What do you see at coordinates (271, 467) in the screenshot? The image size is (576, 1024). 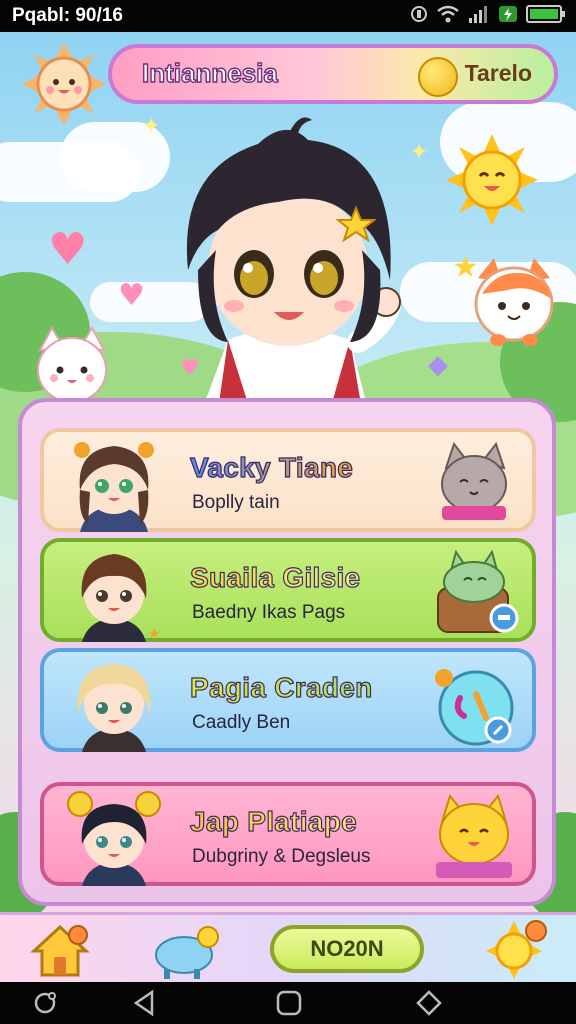 I see `character-name: Vacky Tiane` at bounding box center [271, 467].